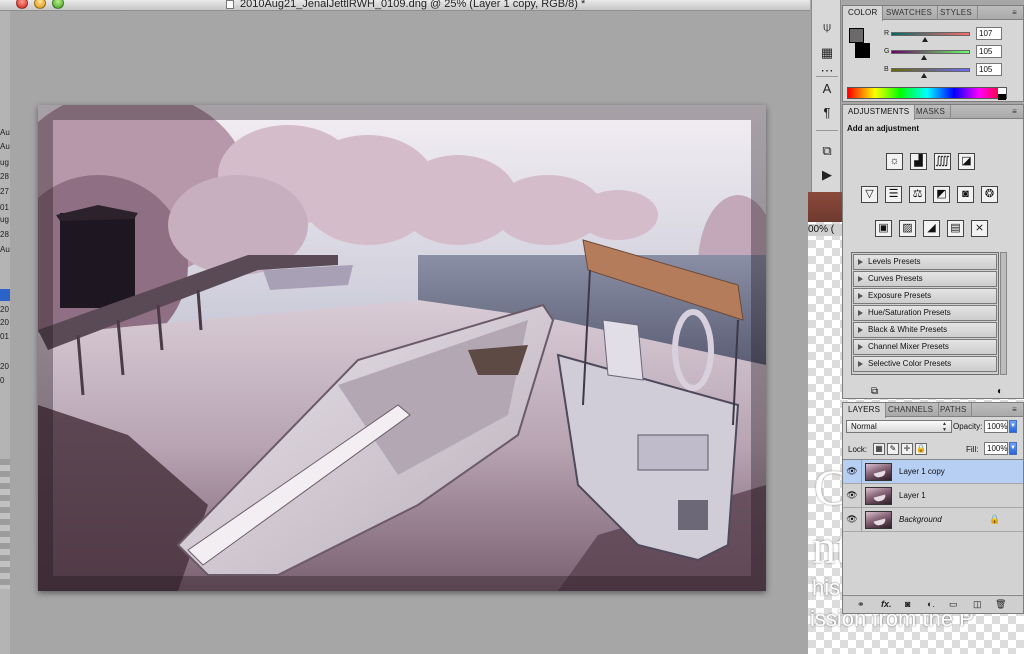 This screenshot has height=654, width=1024. I want to click on close-window-button, so click(22, 4).